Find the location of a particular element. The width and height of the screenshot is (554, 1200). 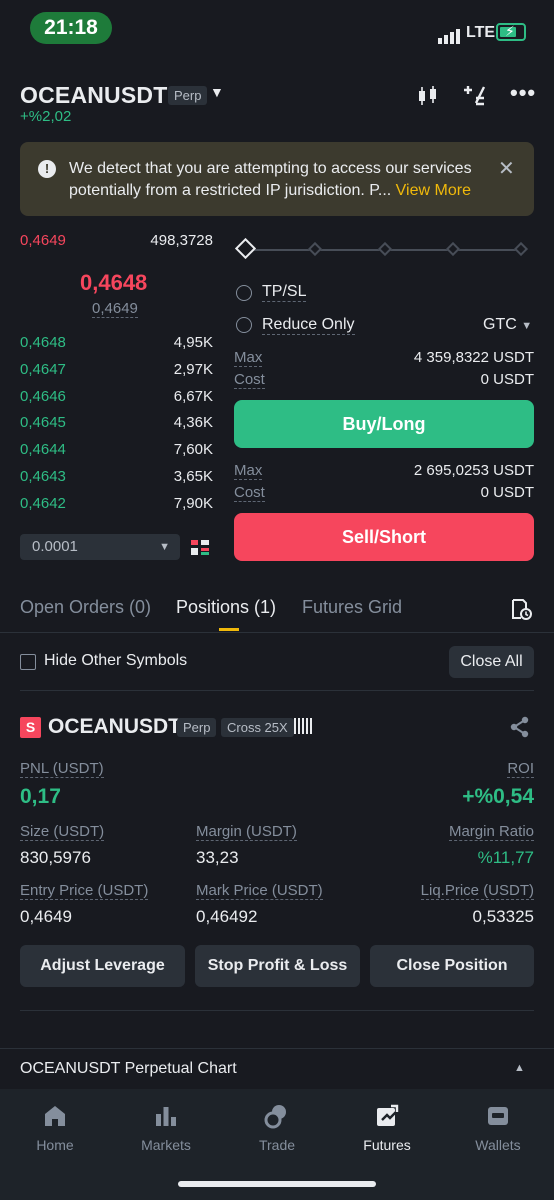

chevron-down-icon: ▼ is located at coordinates (164, 547).